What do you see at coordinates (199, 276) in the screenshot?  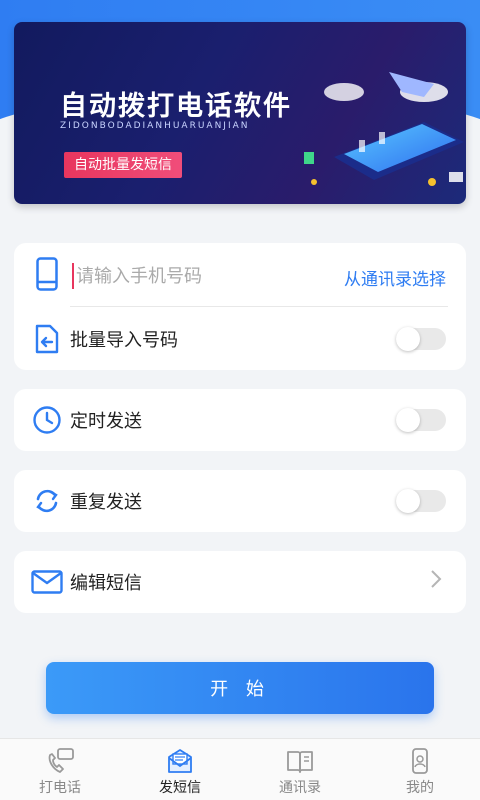 I see `phone-number-input` at bounding box center [199, 276].